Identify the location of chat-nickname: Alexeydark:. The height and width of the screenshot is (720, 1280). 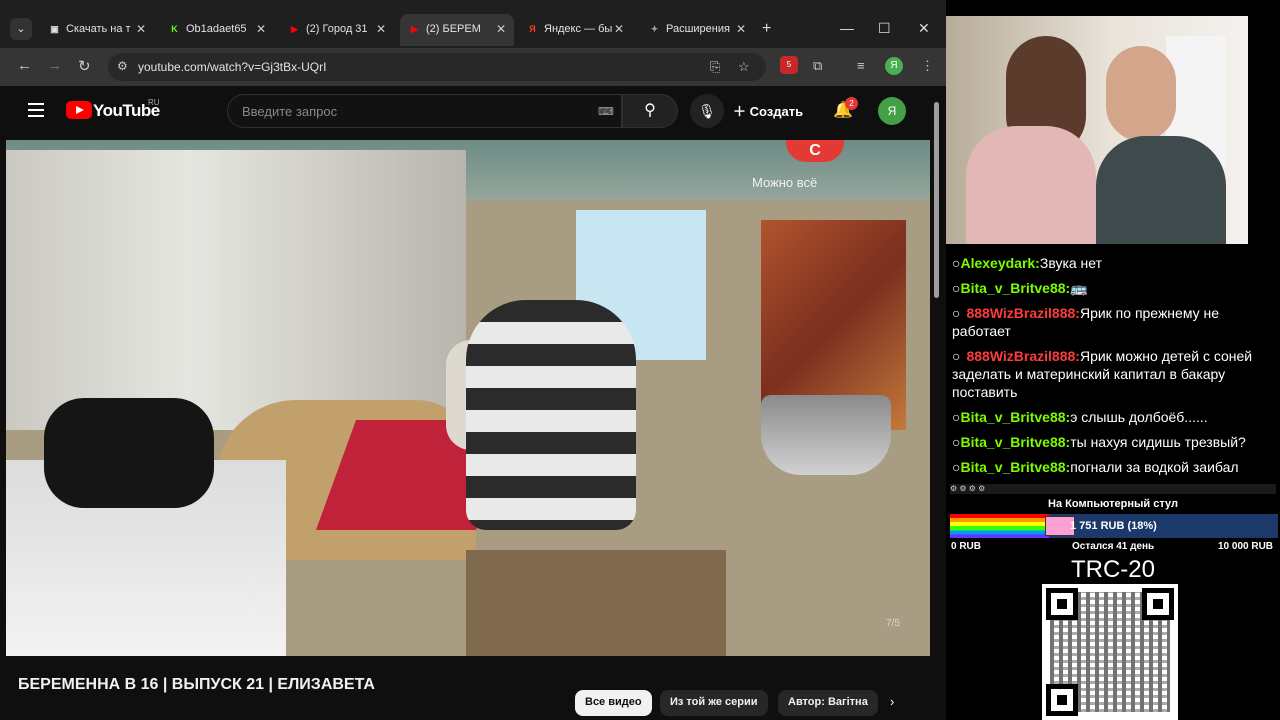
(1000, 263).